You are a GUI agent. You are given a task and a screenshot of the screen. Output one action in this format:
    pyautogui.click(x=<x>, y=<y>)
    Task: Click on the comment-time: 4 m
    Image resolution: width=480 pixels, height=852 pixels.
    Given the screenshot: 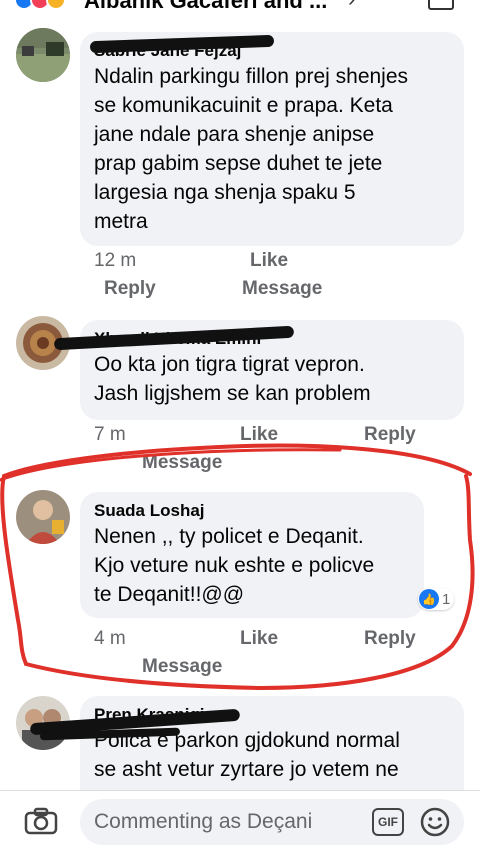 What is the action you would take?
    pyautogui.click(x=110, y=638)
    